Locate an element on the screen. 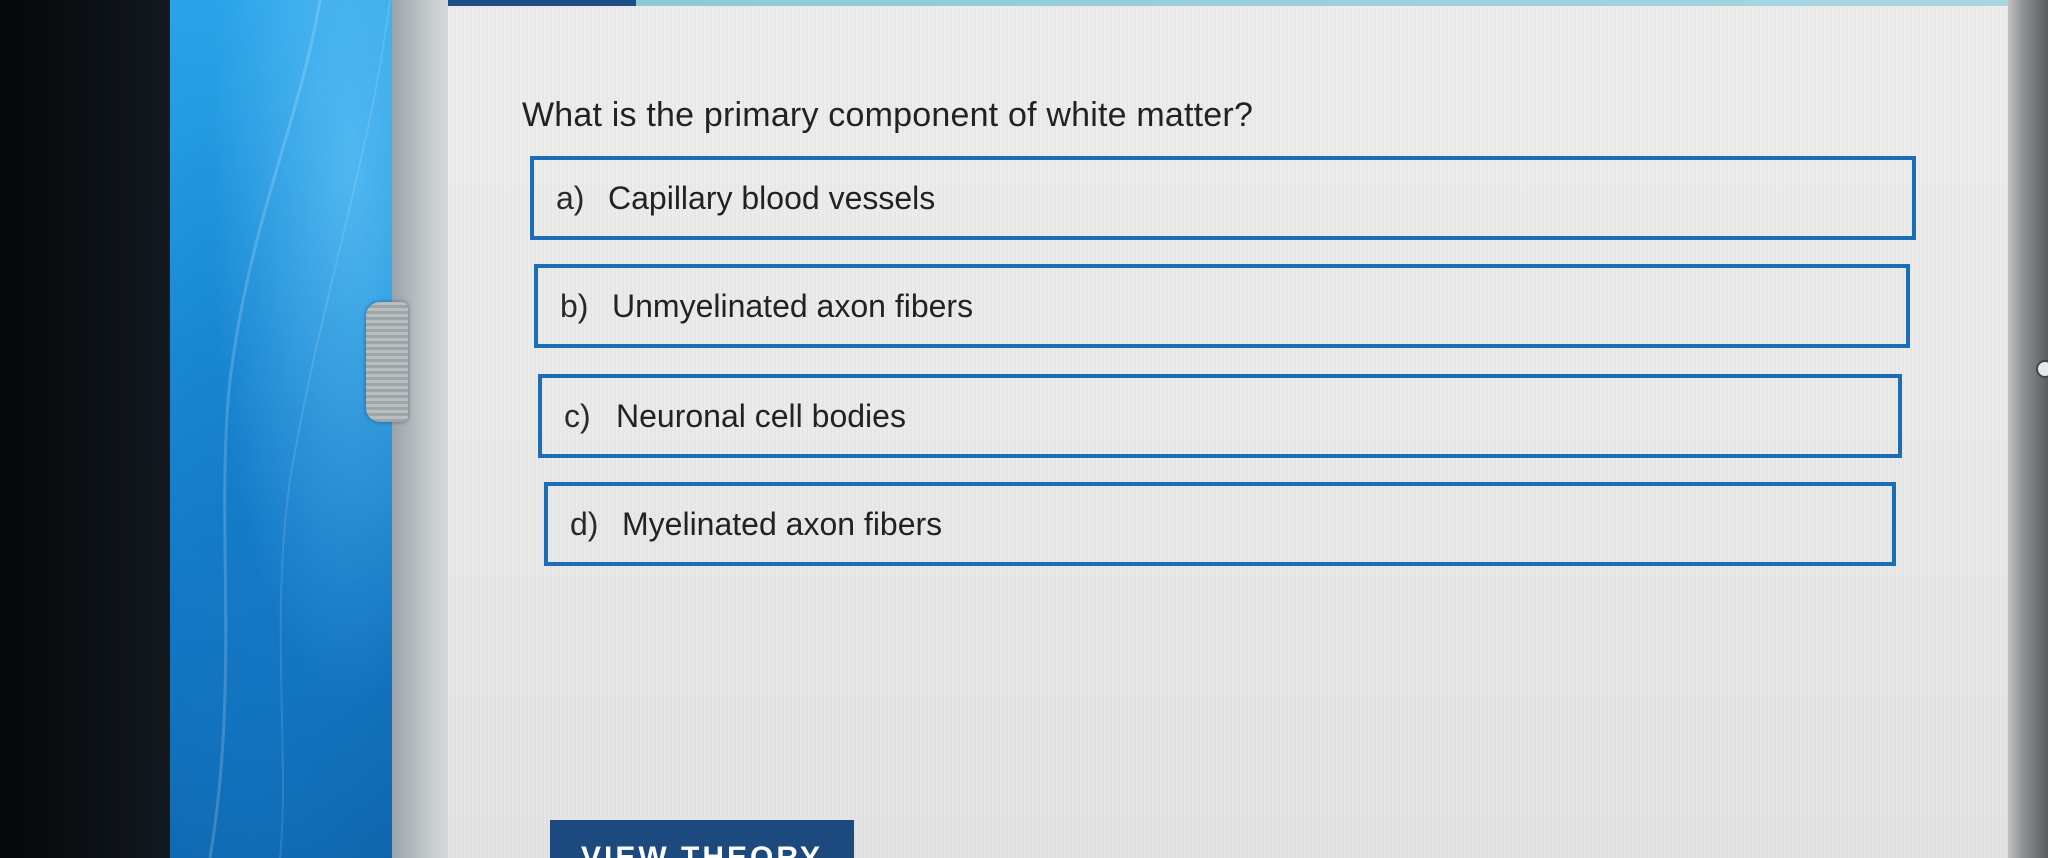 This screenshot has height=858, width=2048. option-text: Capillary blood vessels is located at coordinates (772, 198).